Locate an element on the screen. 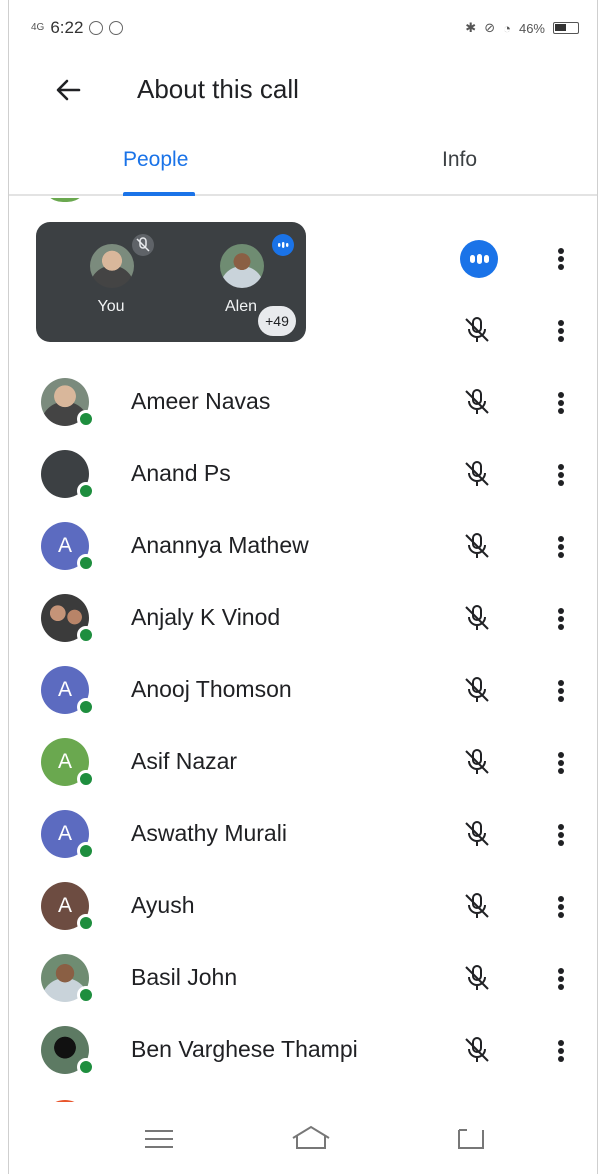  status-right: ✱ ⊘ ◔ 46% is located at coordinates (522, 28).